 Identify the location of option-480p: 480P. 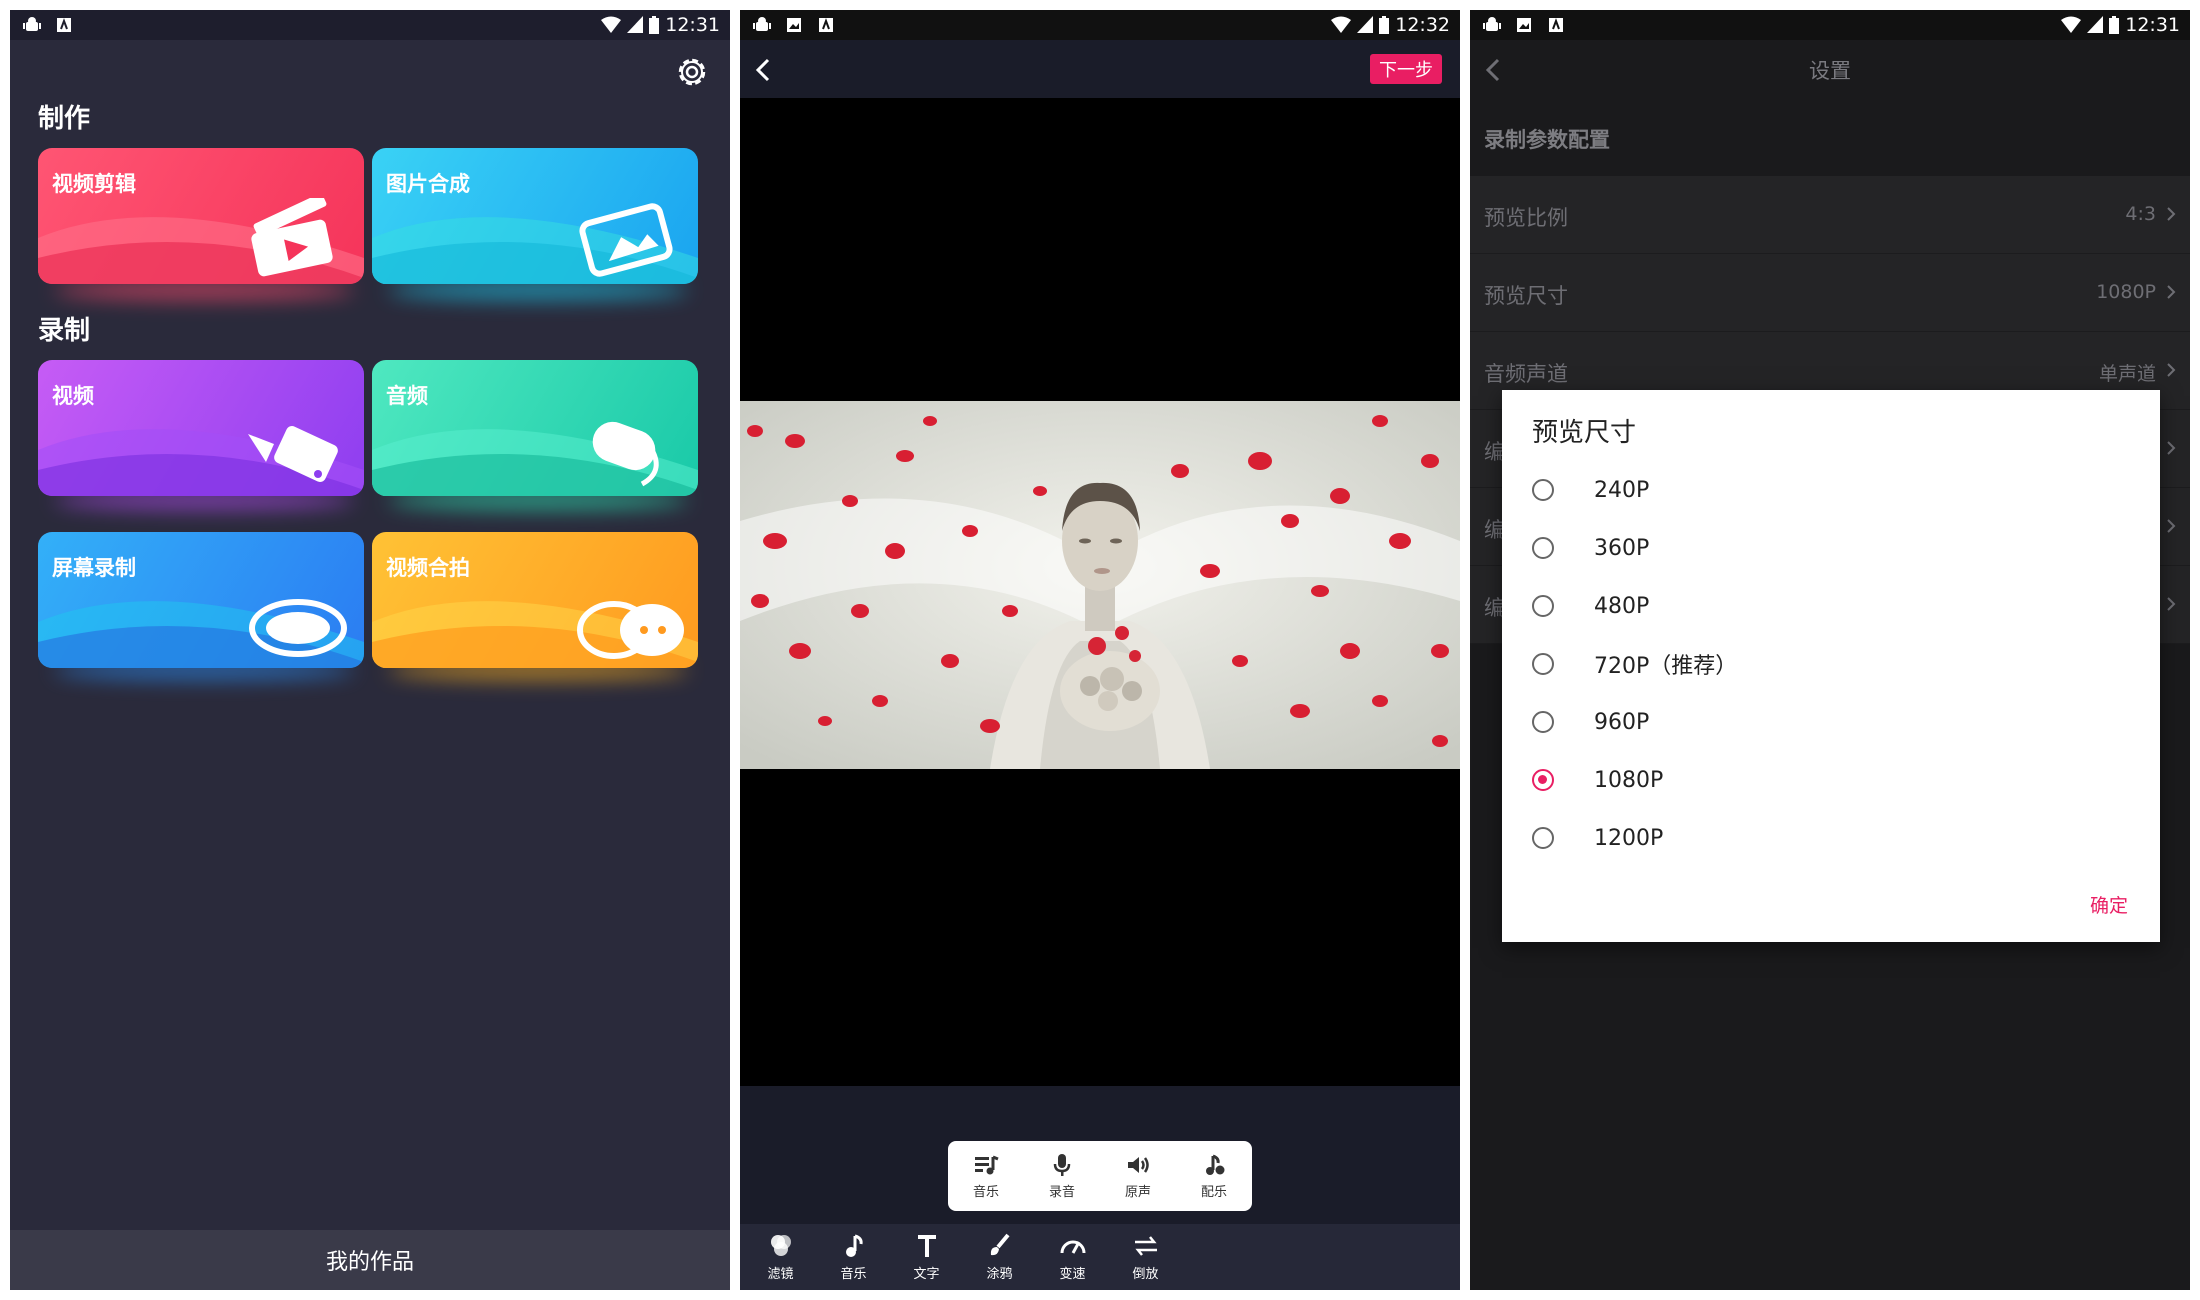
(1590, 606).